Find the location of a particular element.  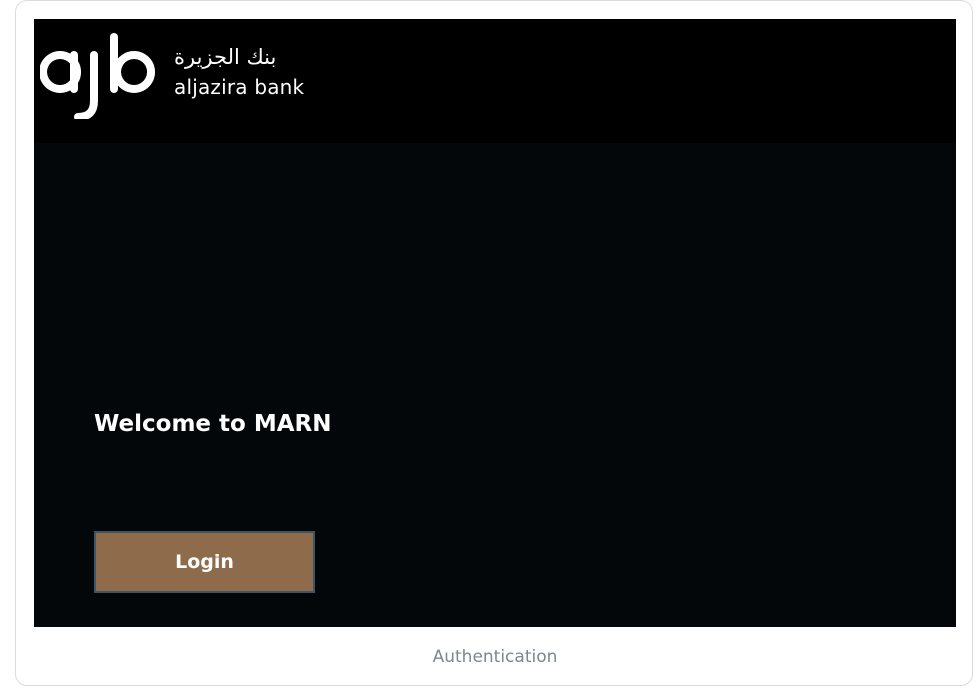

ajb-logo-mark-icon is located at coordinates (98, 76).